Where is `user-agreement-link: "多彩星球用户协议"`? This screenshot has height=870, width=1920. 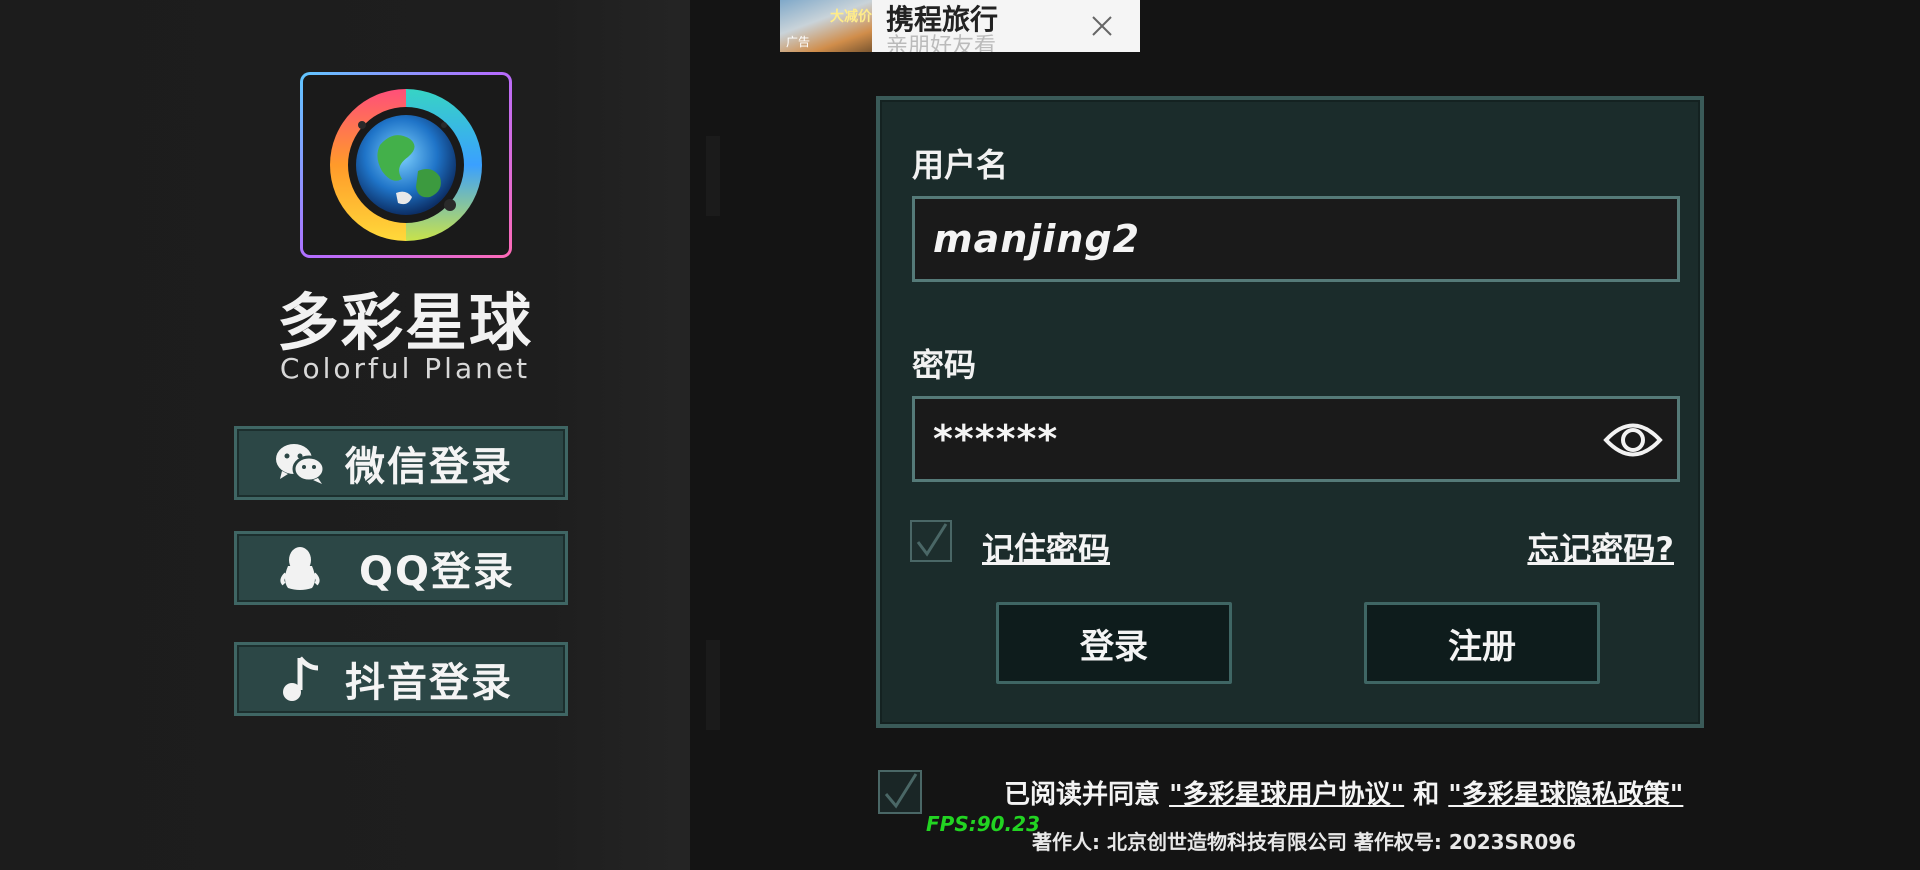
user-agreement-link: "多彩星球用户协议" is located at coordinates (1286, 795).